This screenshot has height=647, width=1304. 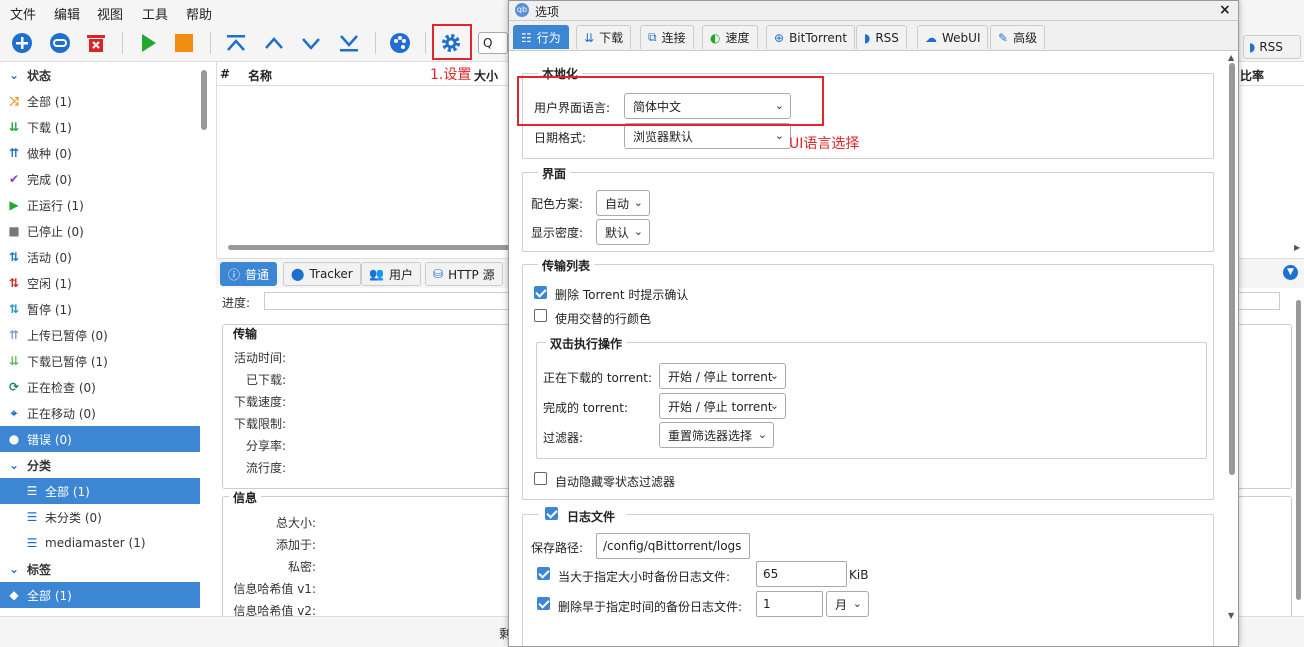 What do you see at coordinates (100, 387) in the screenshot?
I see `sidebar-item-checking: ⟳ 正在检查 (0)` at bounding box center [100, 387].